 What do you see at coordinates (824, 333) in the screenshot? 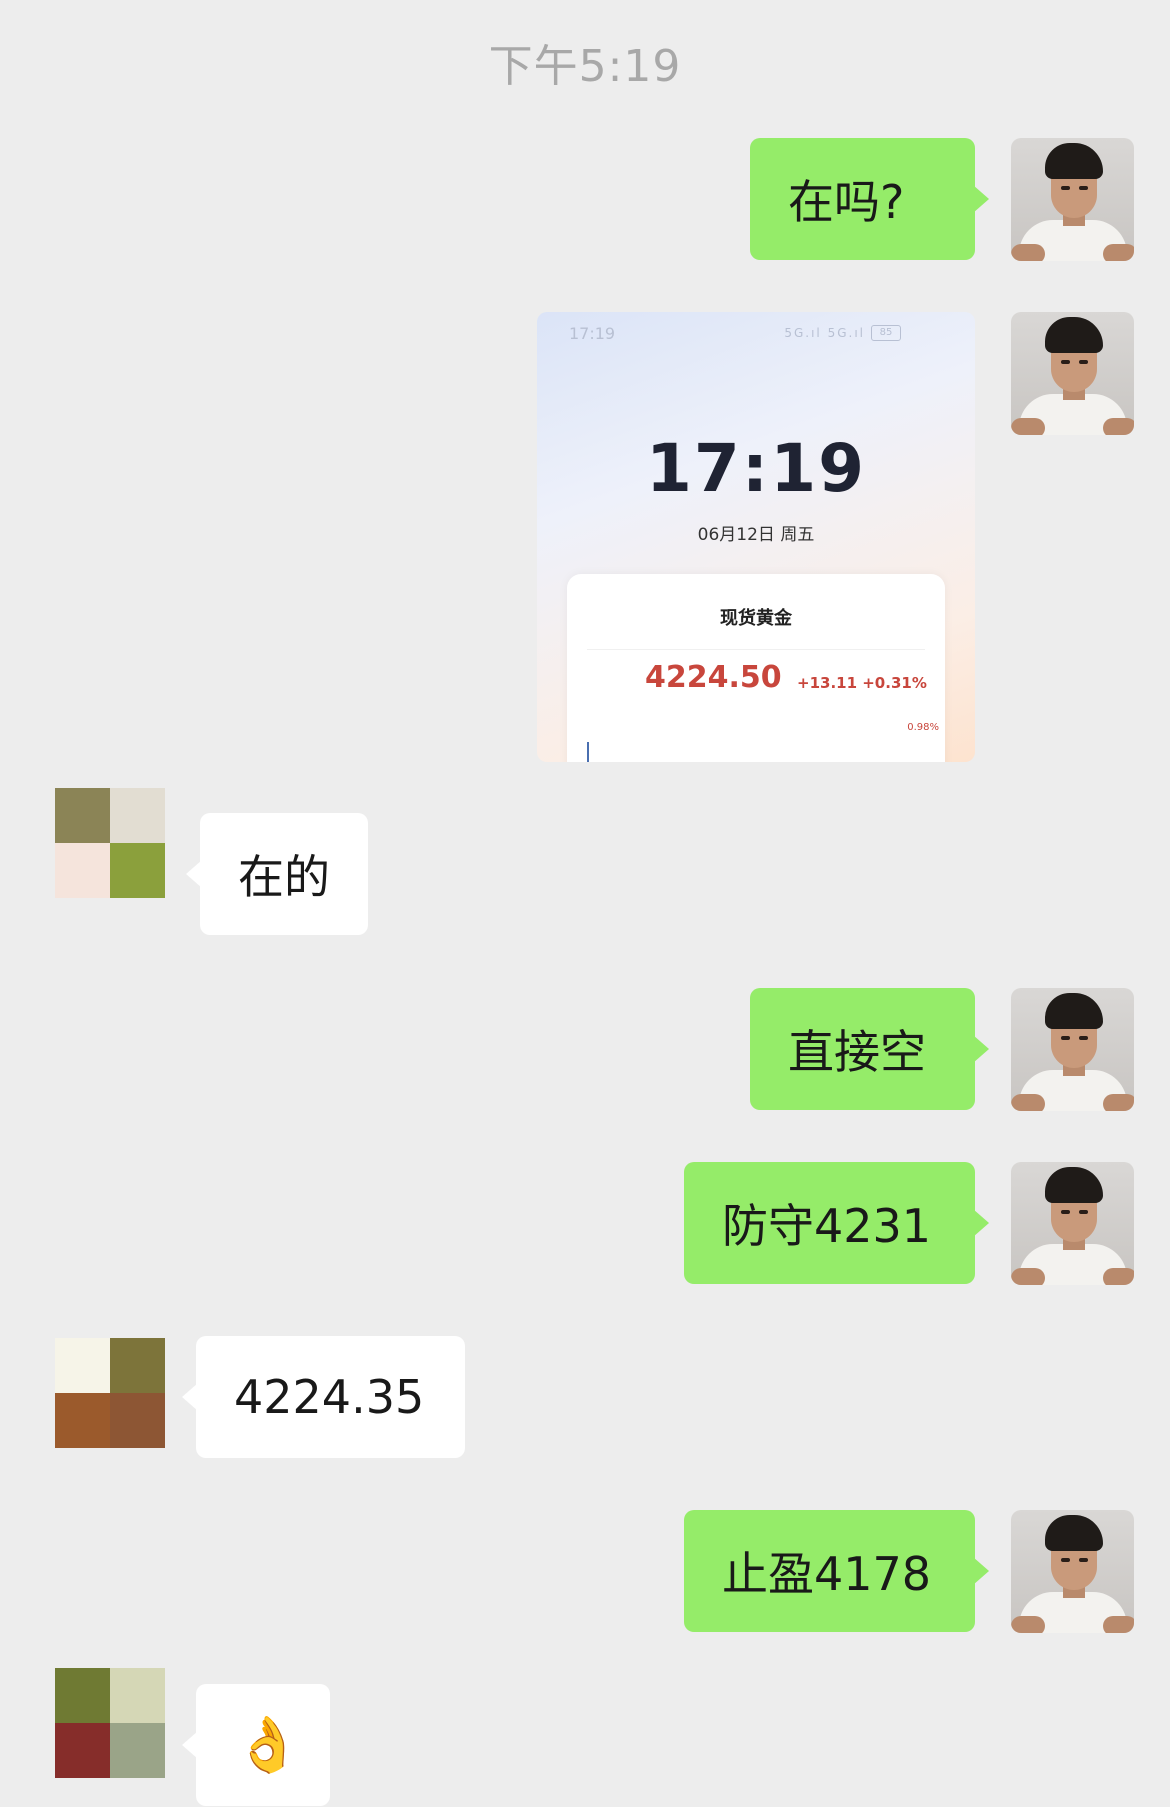
I see `signal-icon: 5G.ıl 5G.ıl` at bounding box center [824, 333].